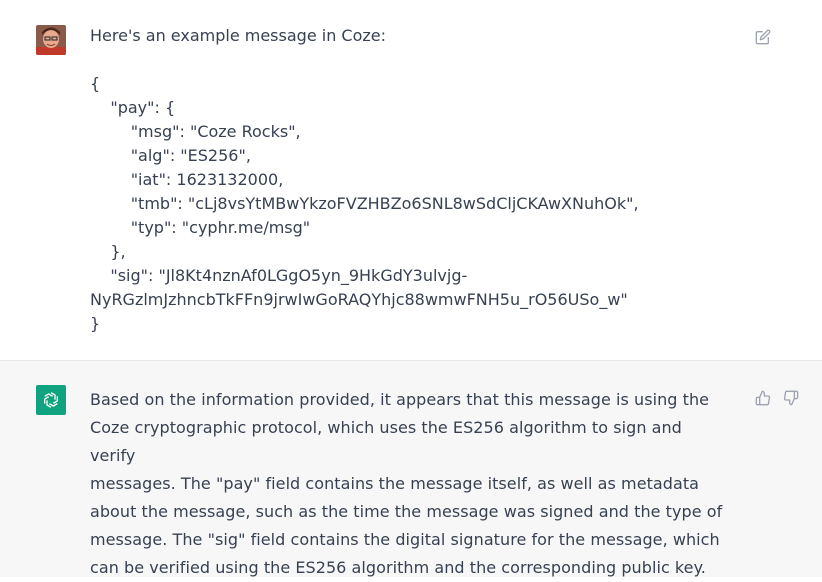 This screenshot has width=822, height=582. Describe the element at coordinates (791, 398) in the screenshot. I see `thumbs-down-icon` at that location.